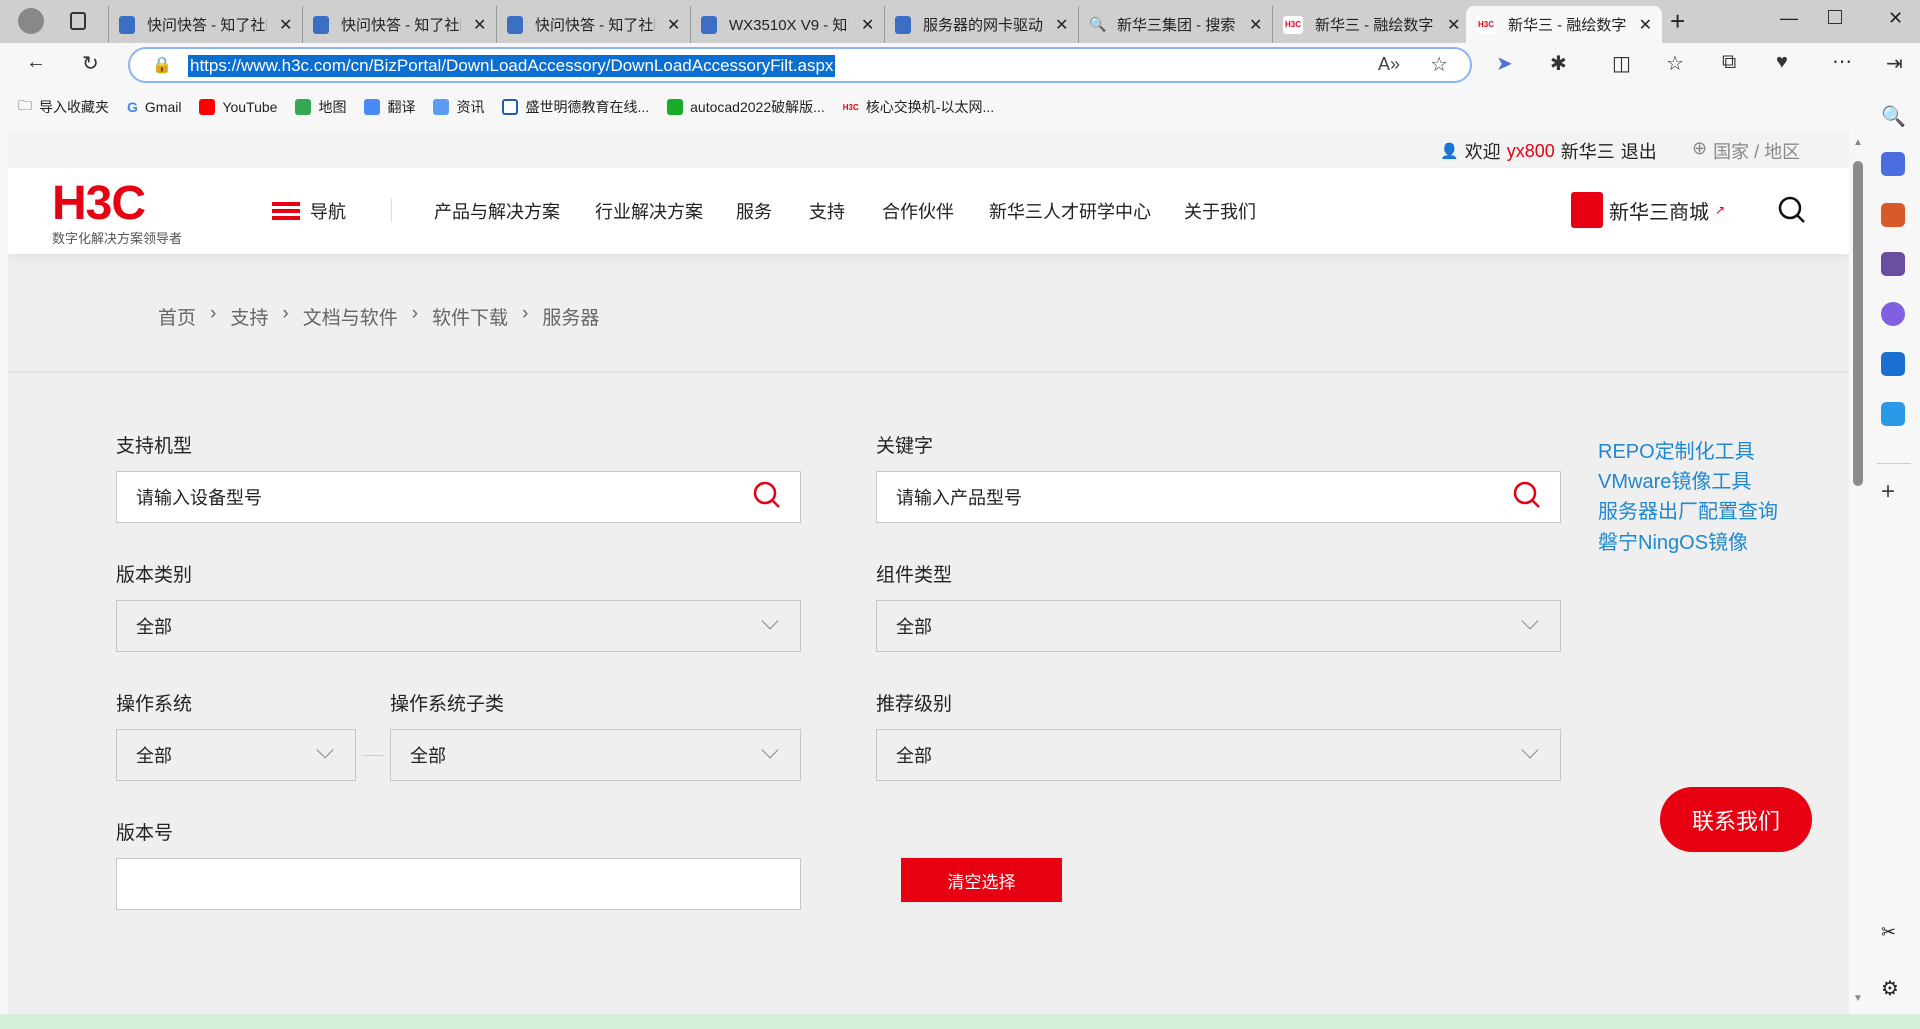  Describe the element at coordinates (1648, 210) in the screenshot. I see `mall-link: 新华三商城 ↗` at that location.